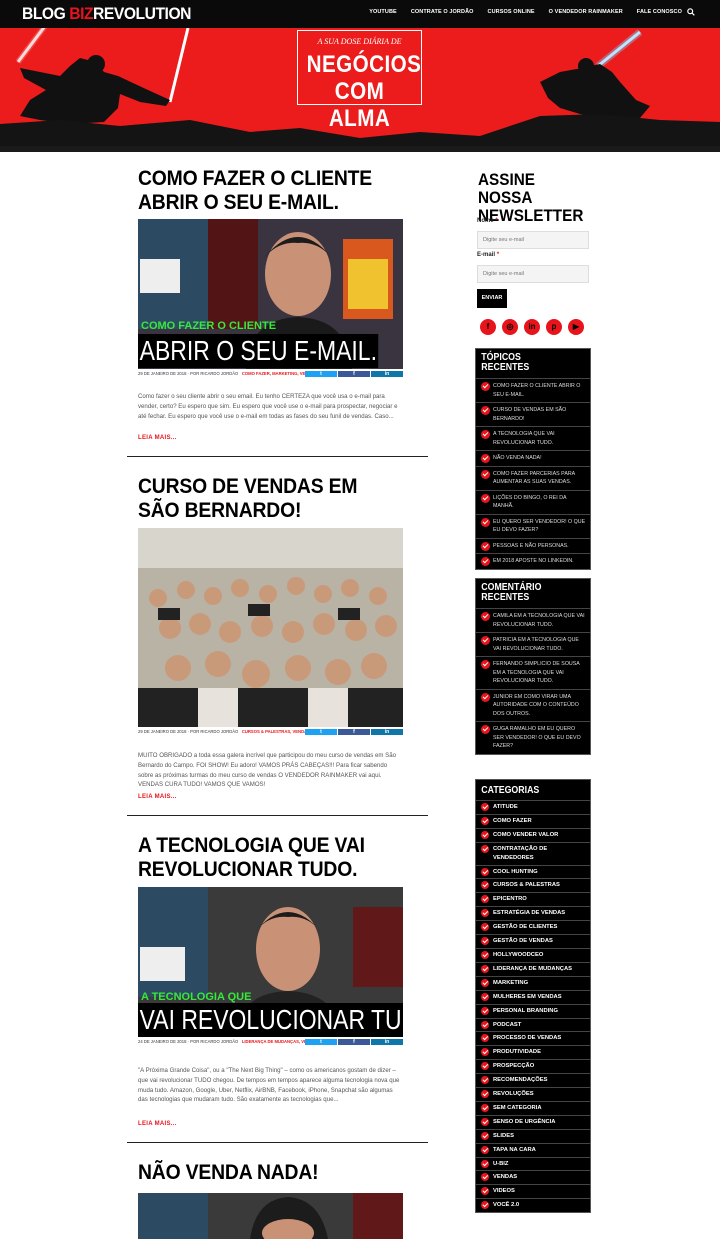 This screenshot has height=1239, width=720. Describe the element at coordinates (533, 871) in the screenshot. I see `category-item: COOL HUNTING` at that location.